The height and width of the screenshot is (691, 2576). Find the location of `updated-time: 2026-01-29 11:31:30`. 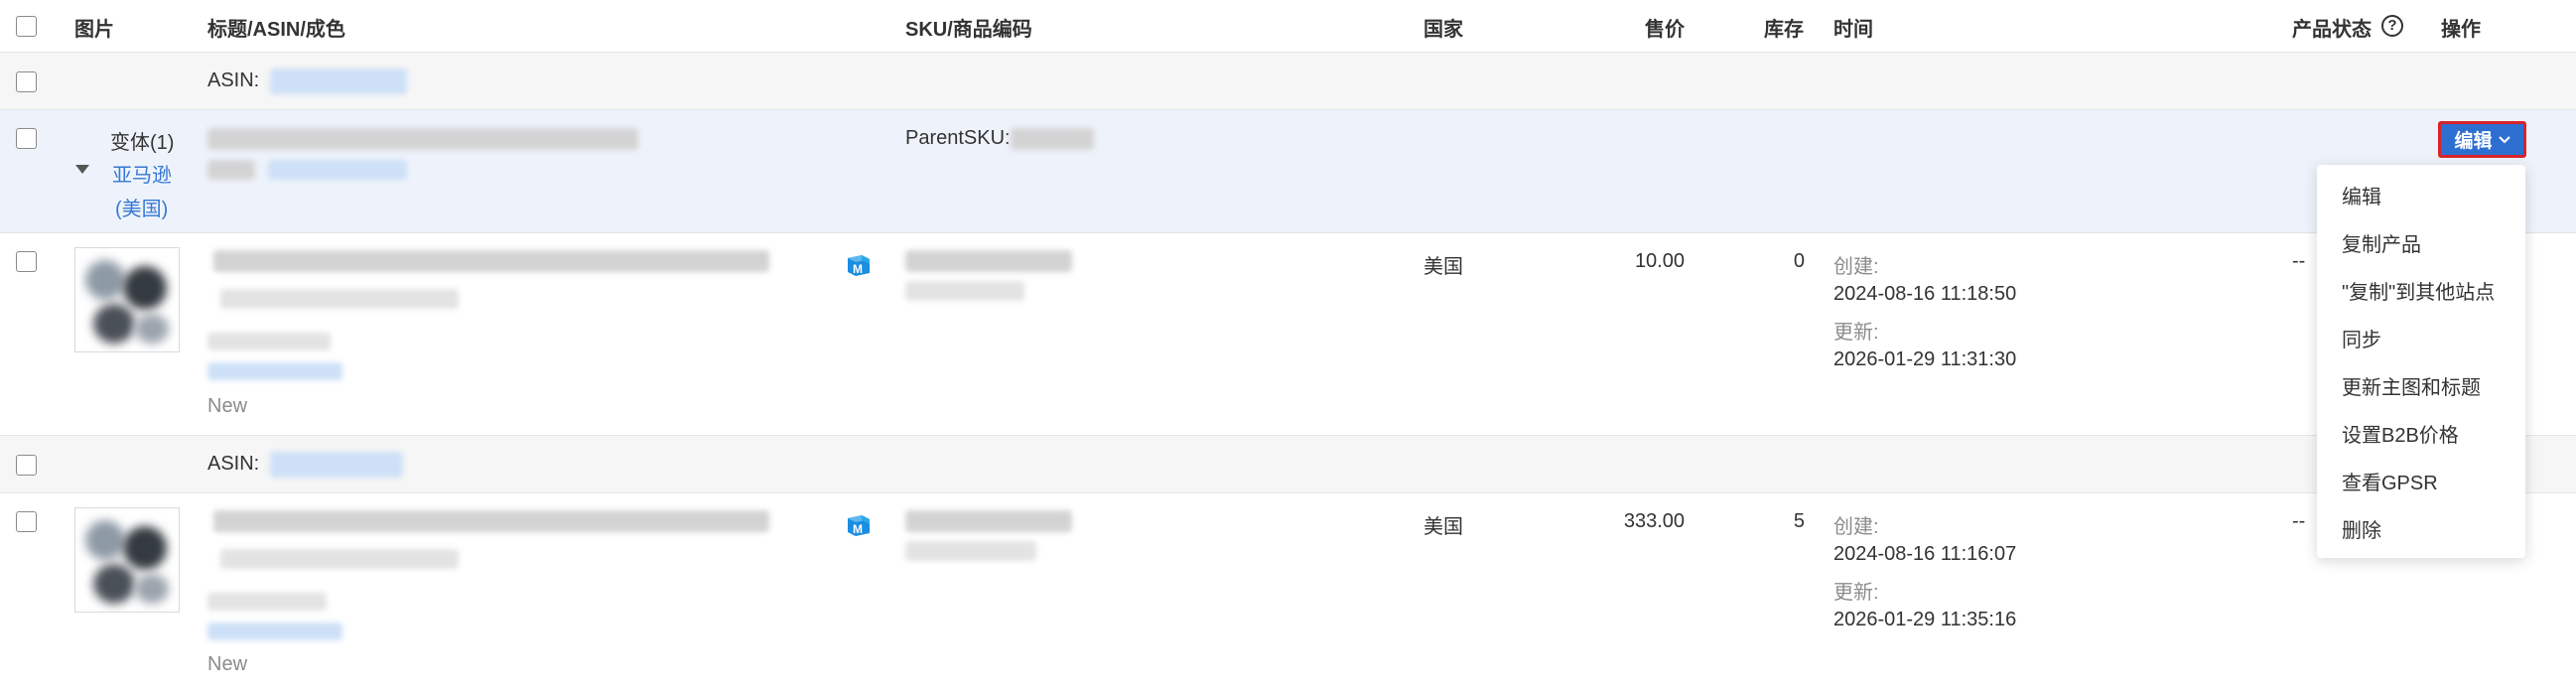

updated-time: 2026-01-29 11:31:30 is located at coordinates (1925, 359).